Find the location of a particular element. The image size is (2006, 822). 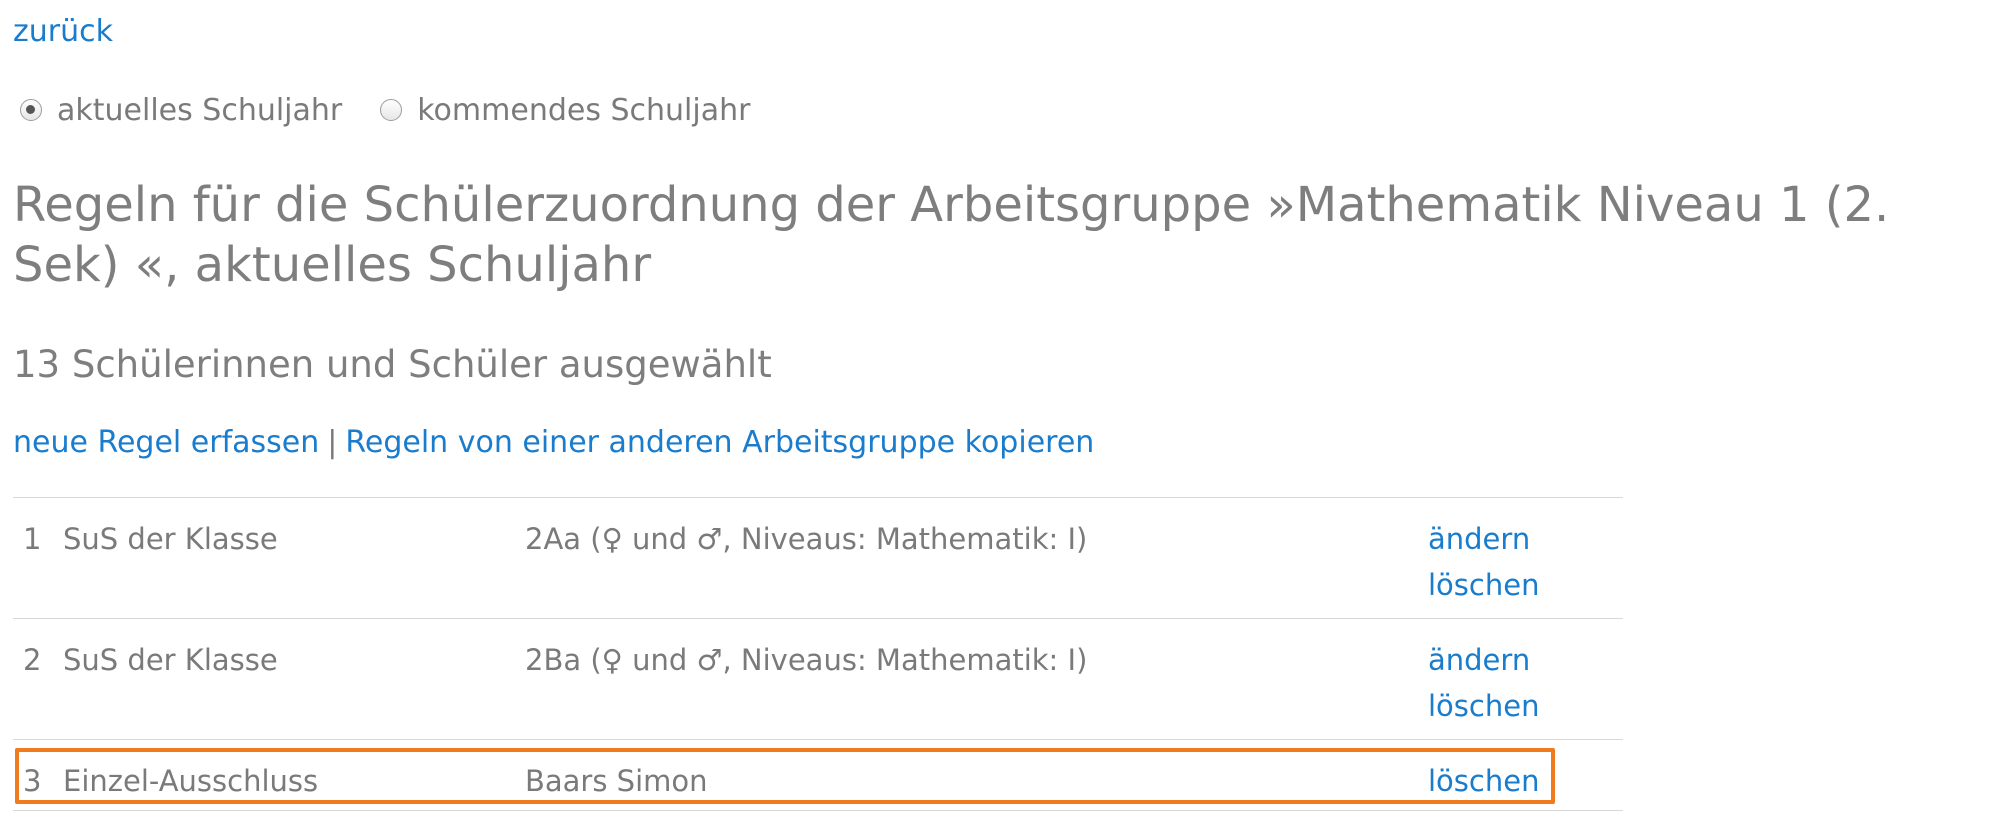

rule-number: 2 is located at coordinates (32, 660).